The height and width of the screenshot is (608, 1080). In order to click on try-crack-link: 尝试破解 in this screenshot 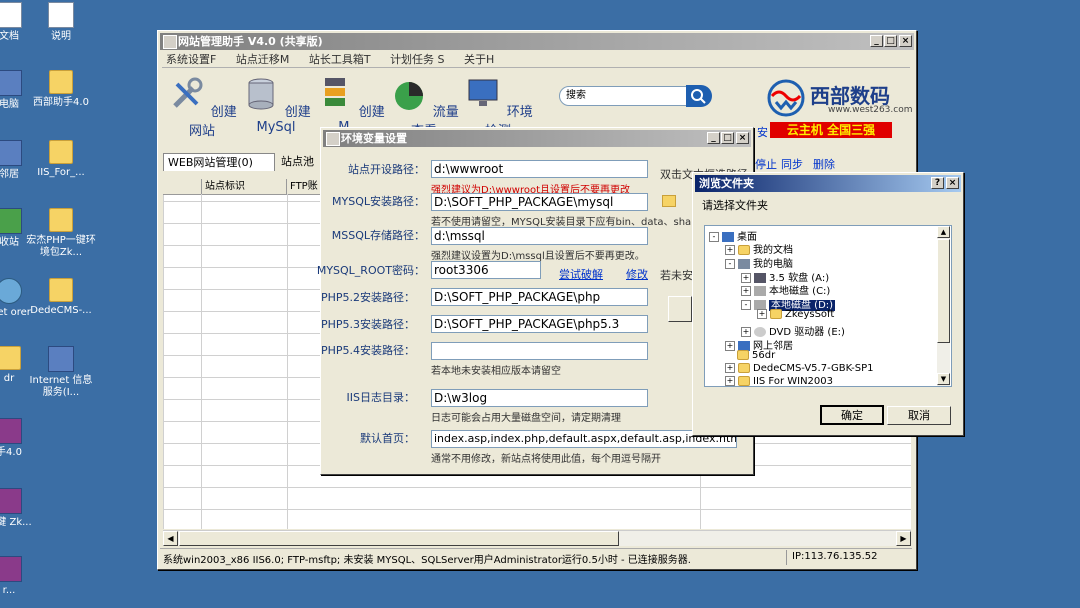, I will do `click(581, 274)`.